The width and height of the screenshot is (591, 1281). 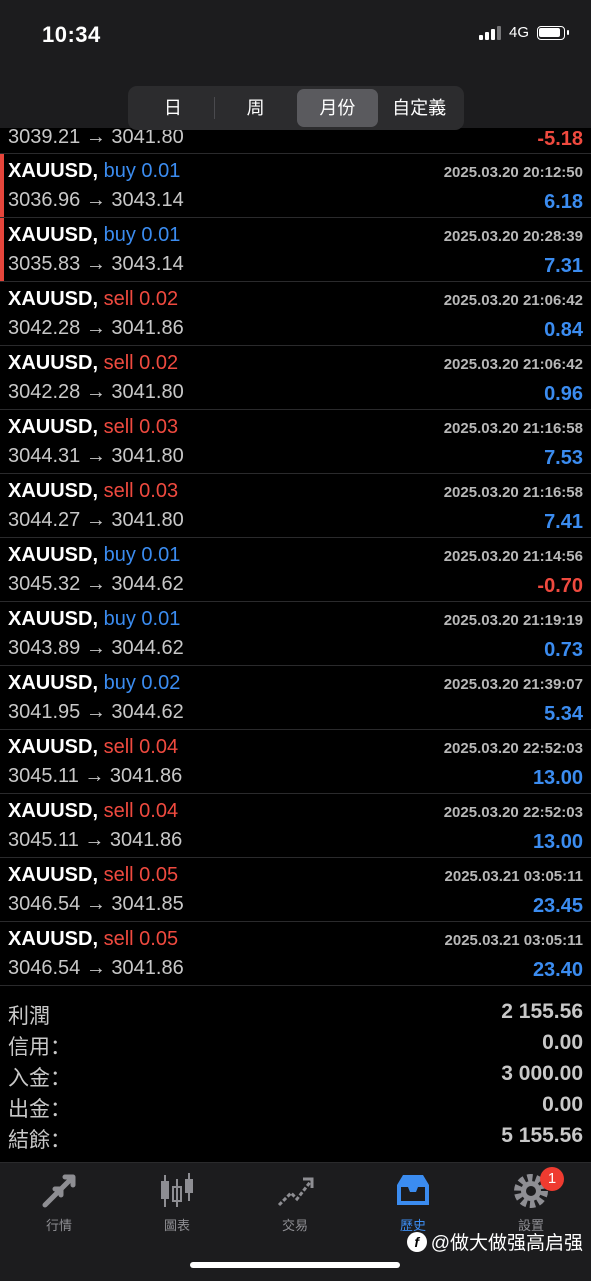 I want to click on network-type: 4G, so click(x=518, y=32).